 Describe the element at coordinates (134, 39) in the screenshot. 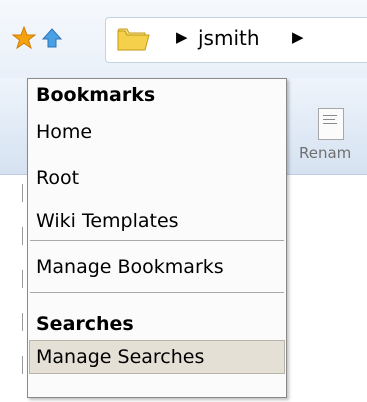

I see `folder-icon` at that location.